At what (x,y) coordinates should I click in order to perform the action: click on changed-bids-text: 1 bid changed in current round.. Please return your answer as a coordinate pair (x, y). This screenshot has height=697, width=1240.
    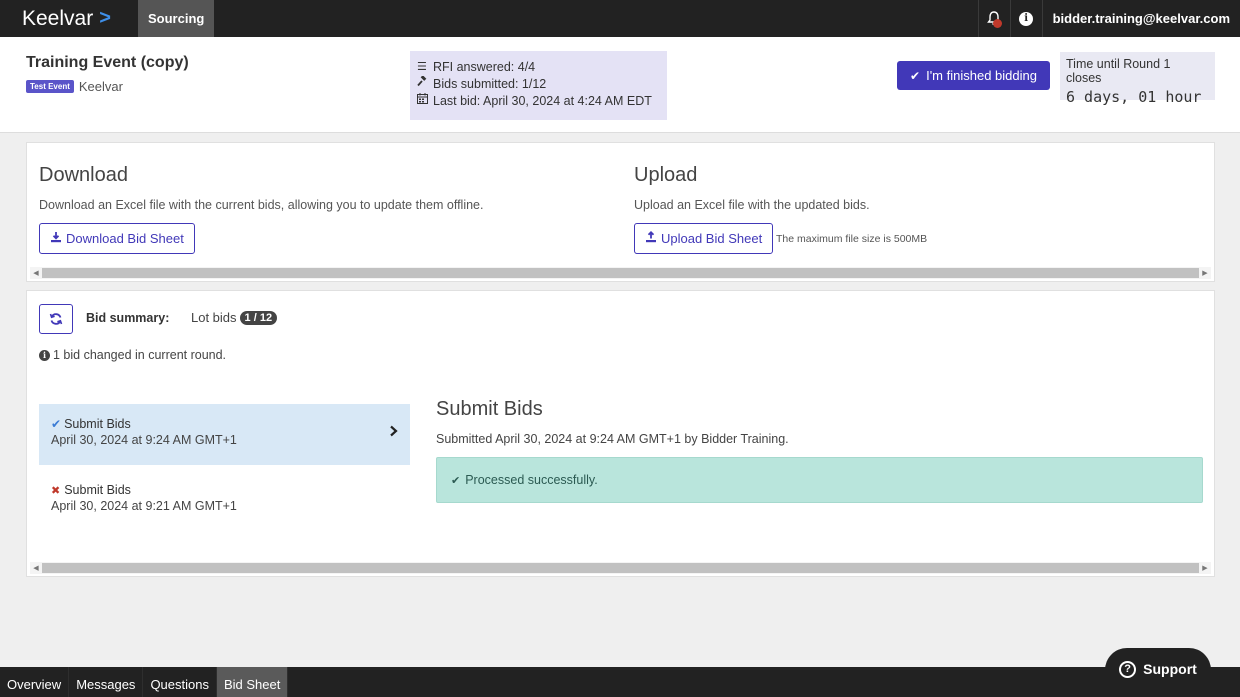
    Looking at the image, I should click on (140, 355).